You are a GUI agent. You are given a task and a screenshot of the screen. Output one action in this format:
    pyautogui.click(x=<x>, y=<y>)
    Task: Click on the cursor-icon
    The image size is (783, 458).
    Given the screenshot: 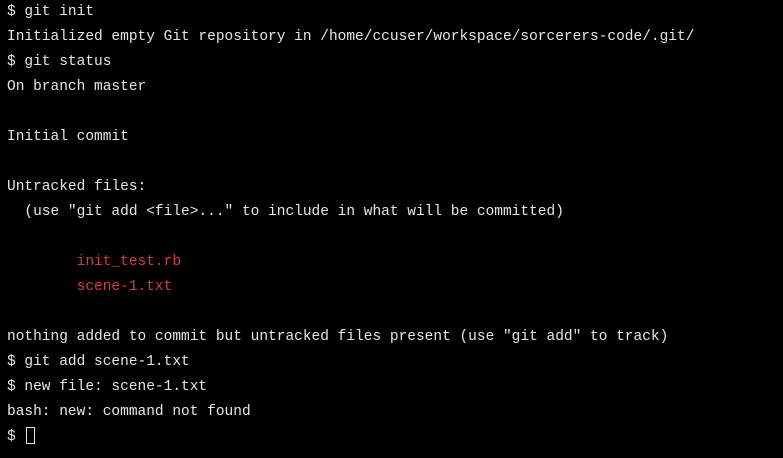 What is the action you would take?
    pyautogui.click(x=31, y=435)
    